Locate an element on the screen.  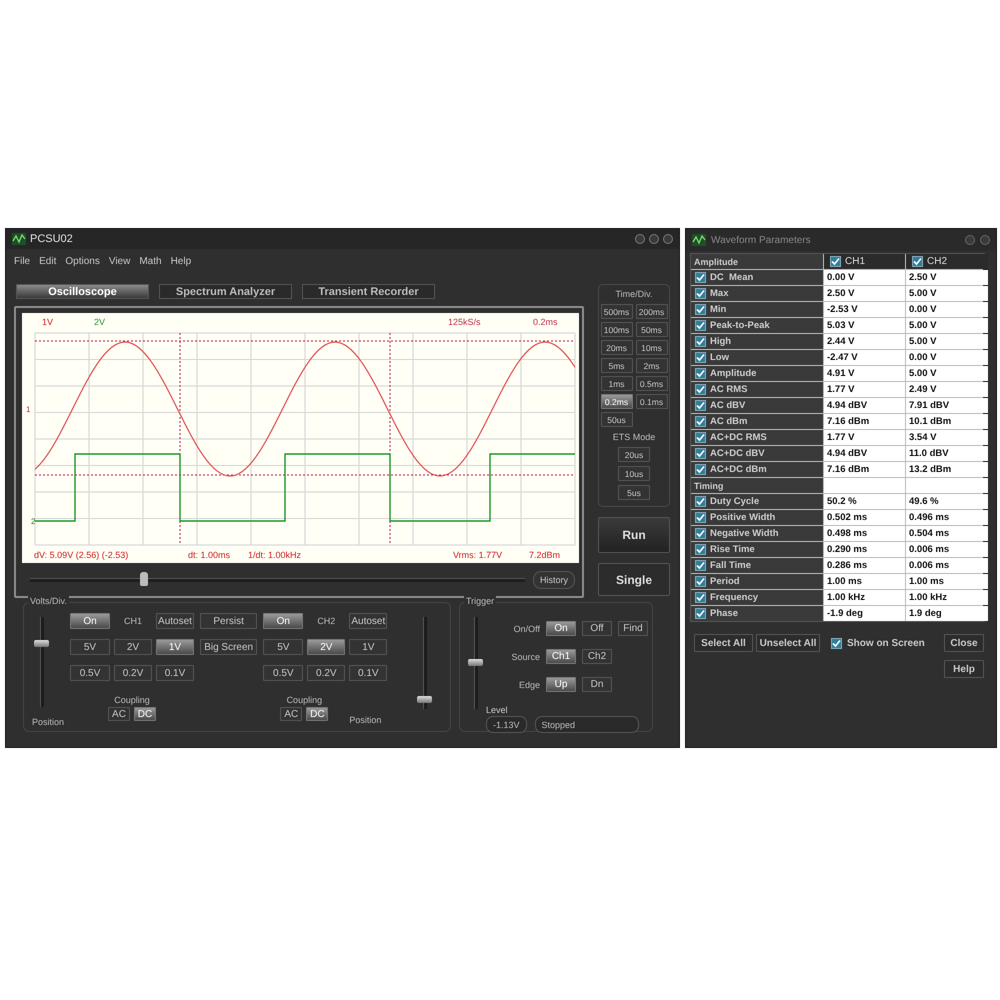
history-button: History is located at coordinates (553, 579).